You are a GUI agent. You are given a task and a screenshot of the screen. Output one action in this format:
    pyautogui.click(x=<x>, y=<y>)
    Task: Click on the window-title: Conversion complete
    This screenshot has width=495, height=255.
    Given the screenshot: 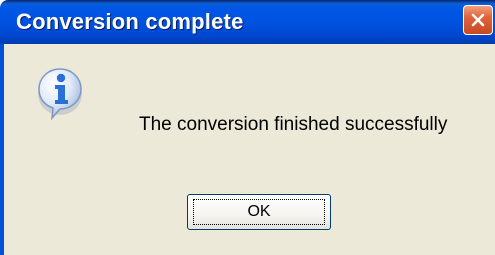 What is the action you would take?
    pyautogui.click(x=130, y=21)
    